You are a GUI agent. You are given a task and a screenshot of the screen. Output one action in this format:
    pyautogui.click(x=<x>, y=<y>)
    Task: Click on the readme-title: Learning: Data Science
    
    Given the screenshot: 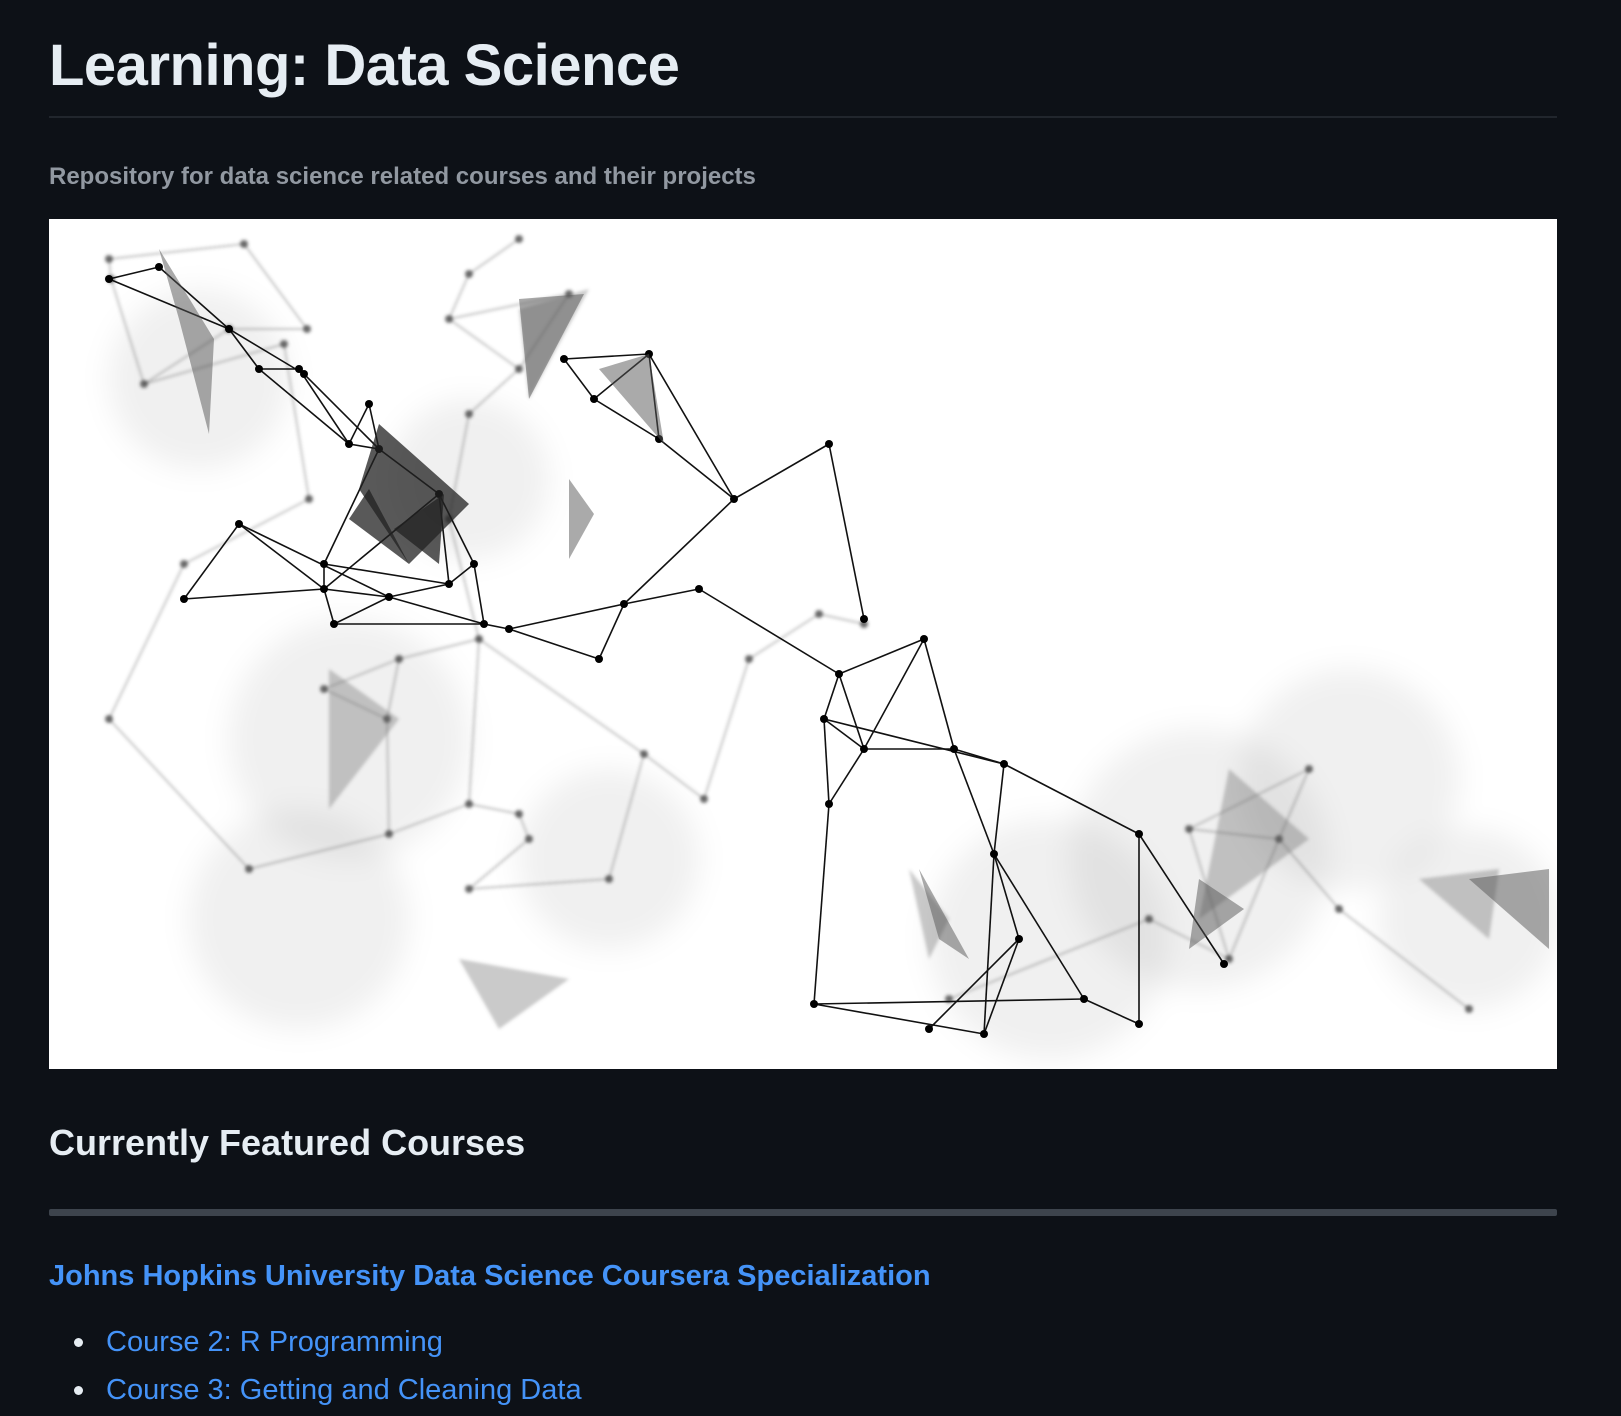 What is the action you would take?
    pyautogui.click(x=364, y=65)
    